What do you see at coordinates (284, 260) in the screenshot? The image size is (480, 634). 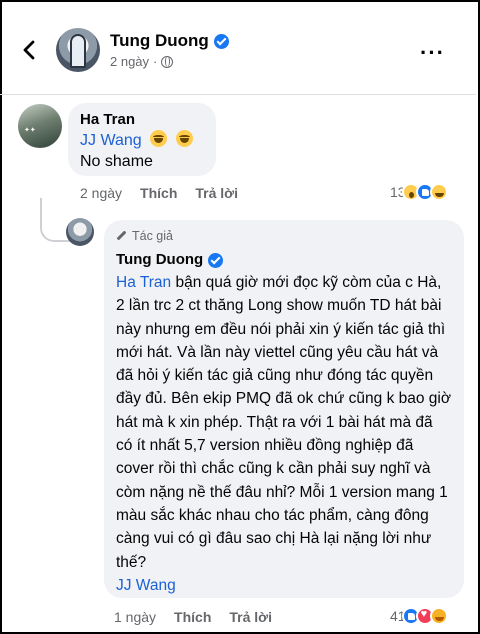 I see `reply-author: Tung Duong` at bounding box center [284, 260].